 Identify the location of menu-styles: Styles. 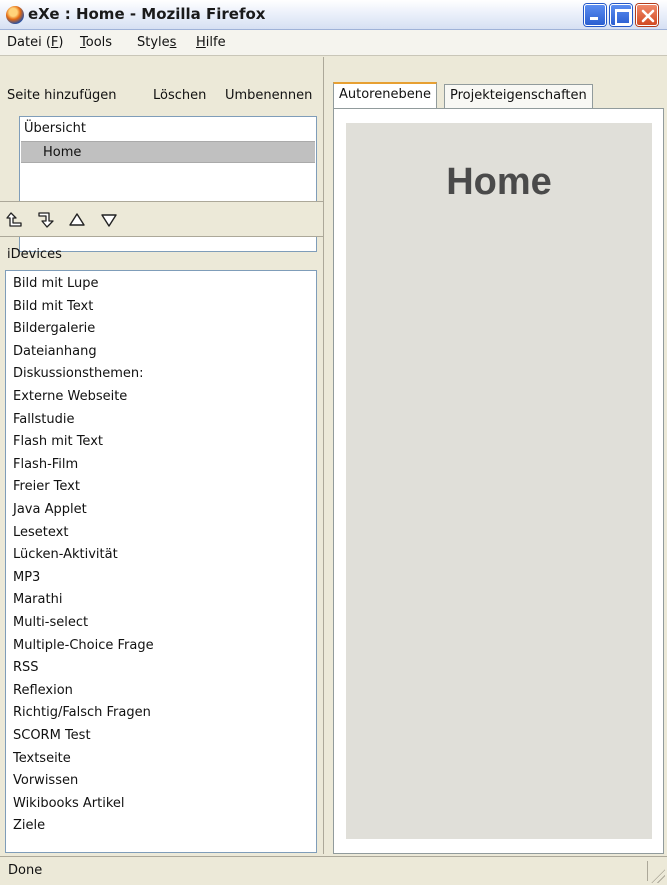
(156, 42).